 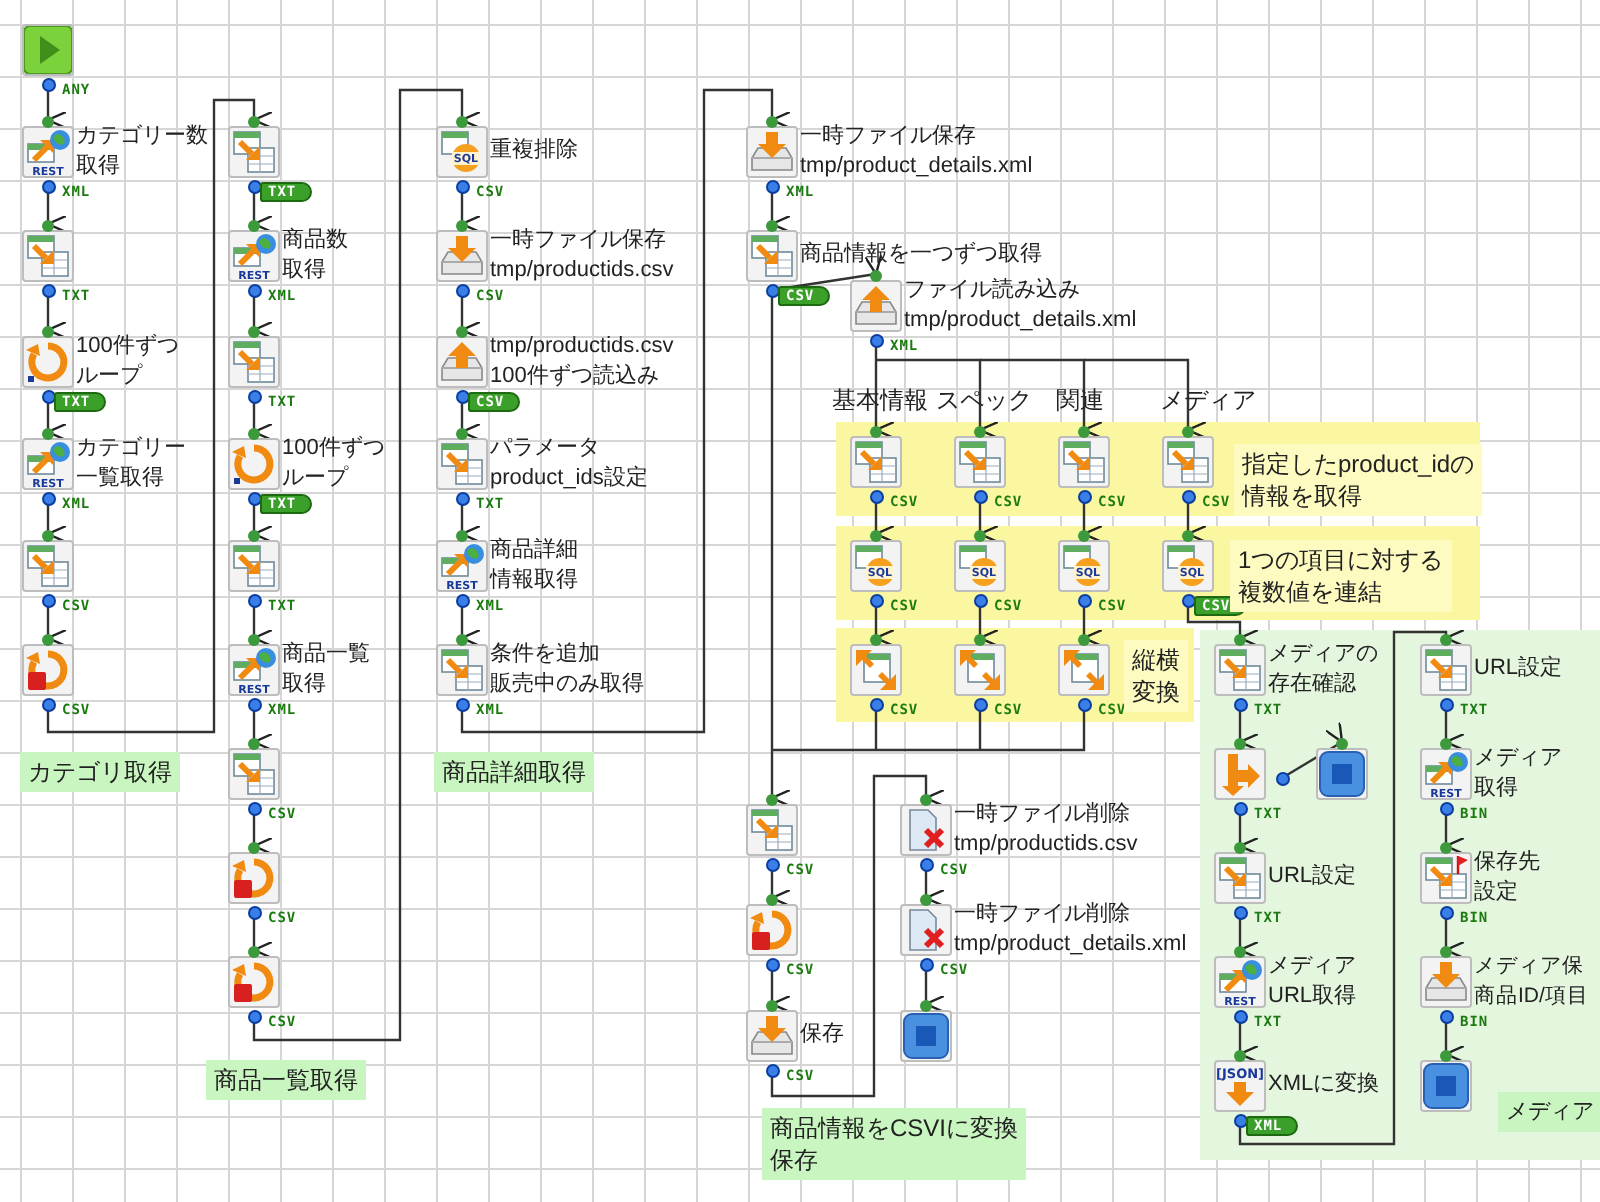 I want to click on play-icon, so click(x=48, y=50).